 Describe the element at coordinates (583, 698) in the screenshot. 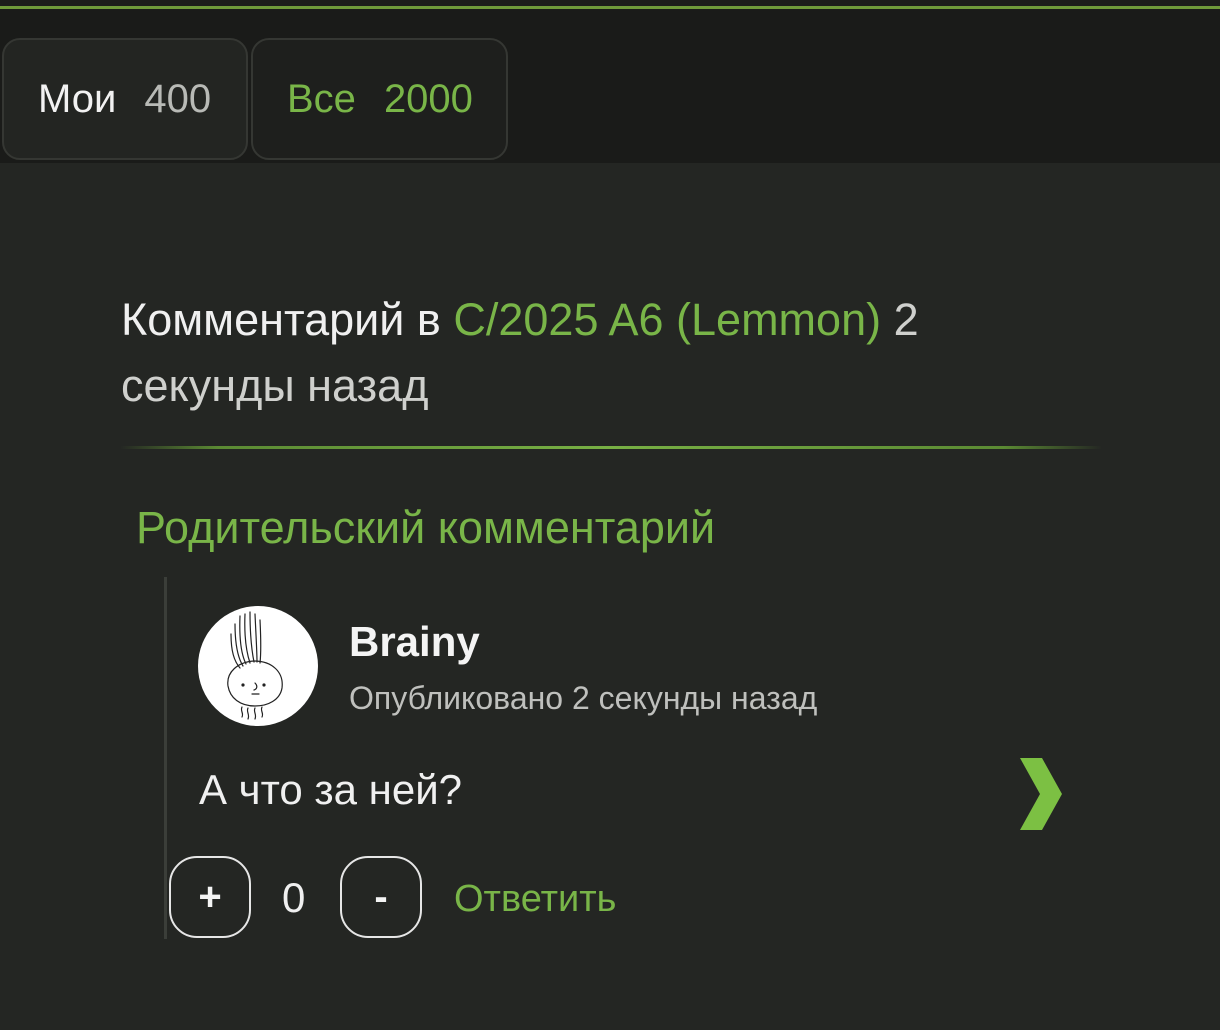

I see `published-time: Опубликовано 2 секунды назад` at that location.